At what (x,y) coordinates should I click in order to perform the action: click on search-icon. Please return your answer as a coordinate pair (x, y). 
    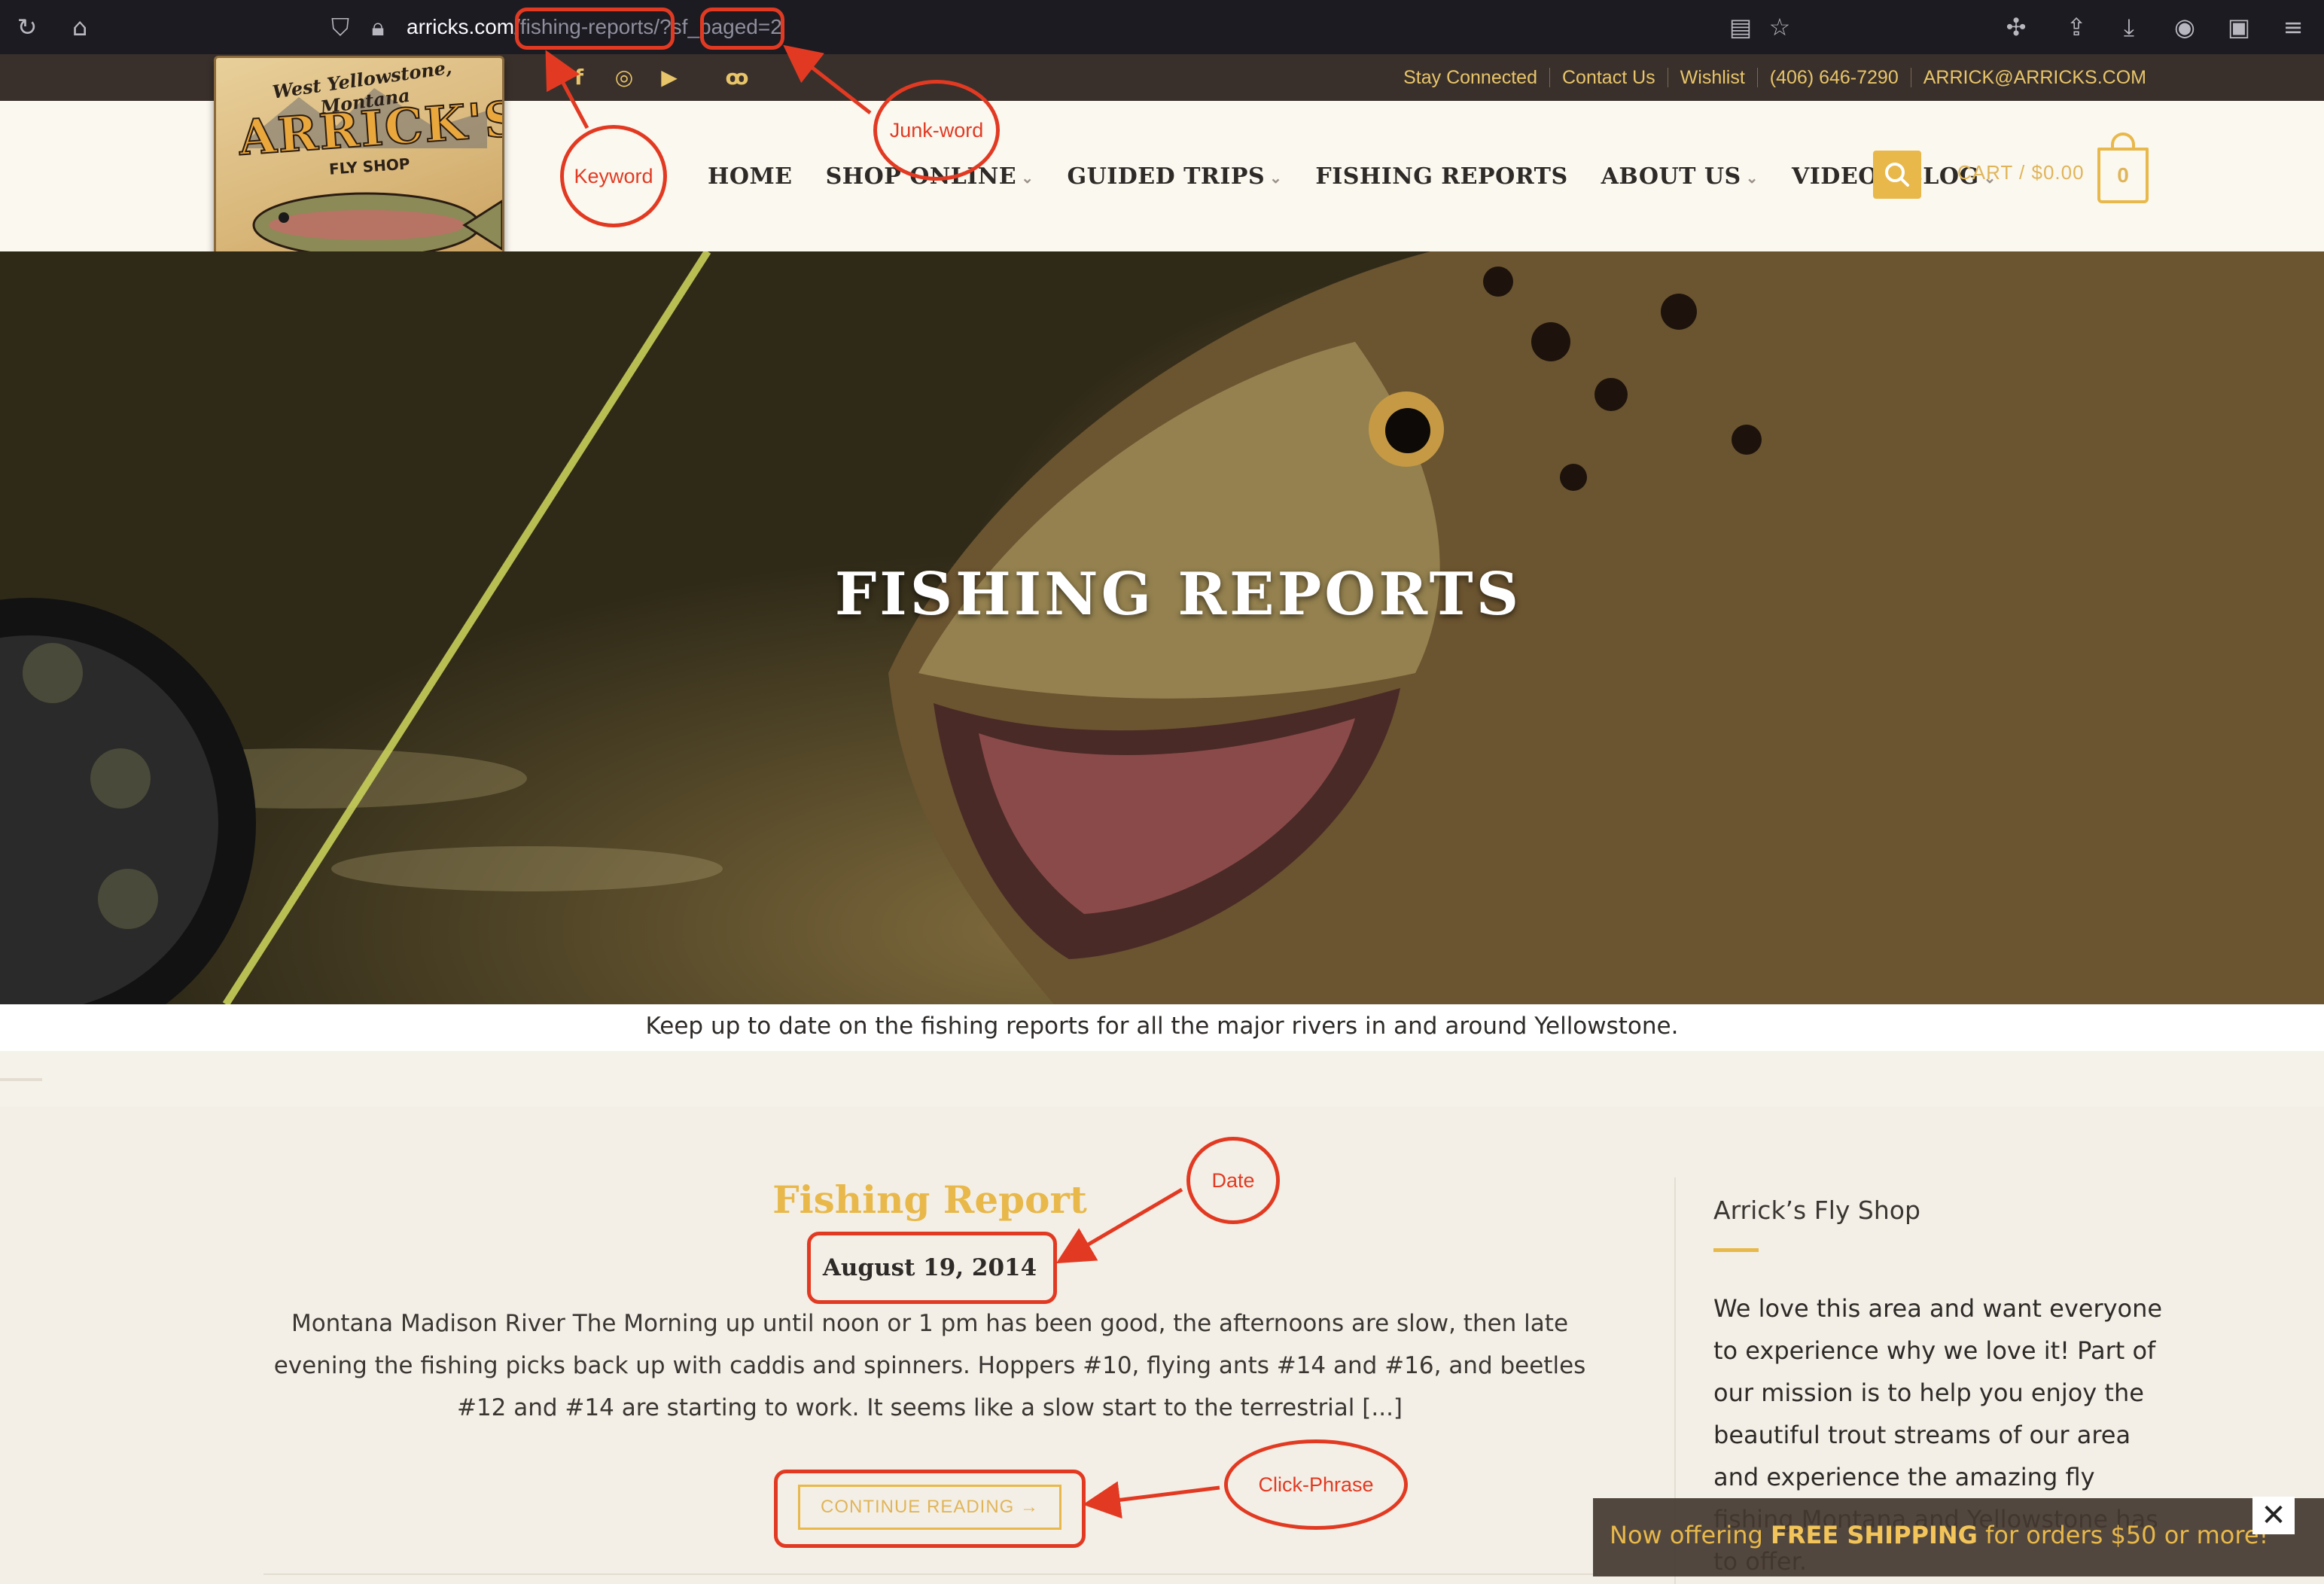
    Looking at the image, I should click on (1897, 175).